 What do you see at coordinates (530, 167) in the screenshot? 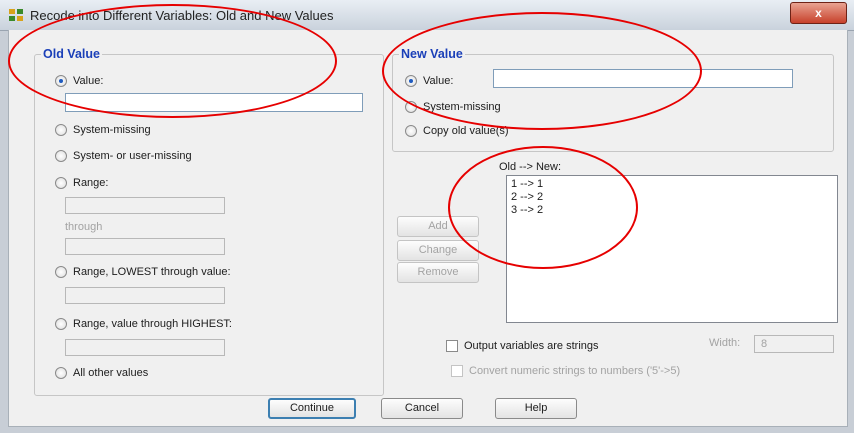
I see `mapping-list-header: Old --> New:` at bounding box center [530, 167].